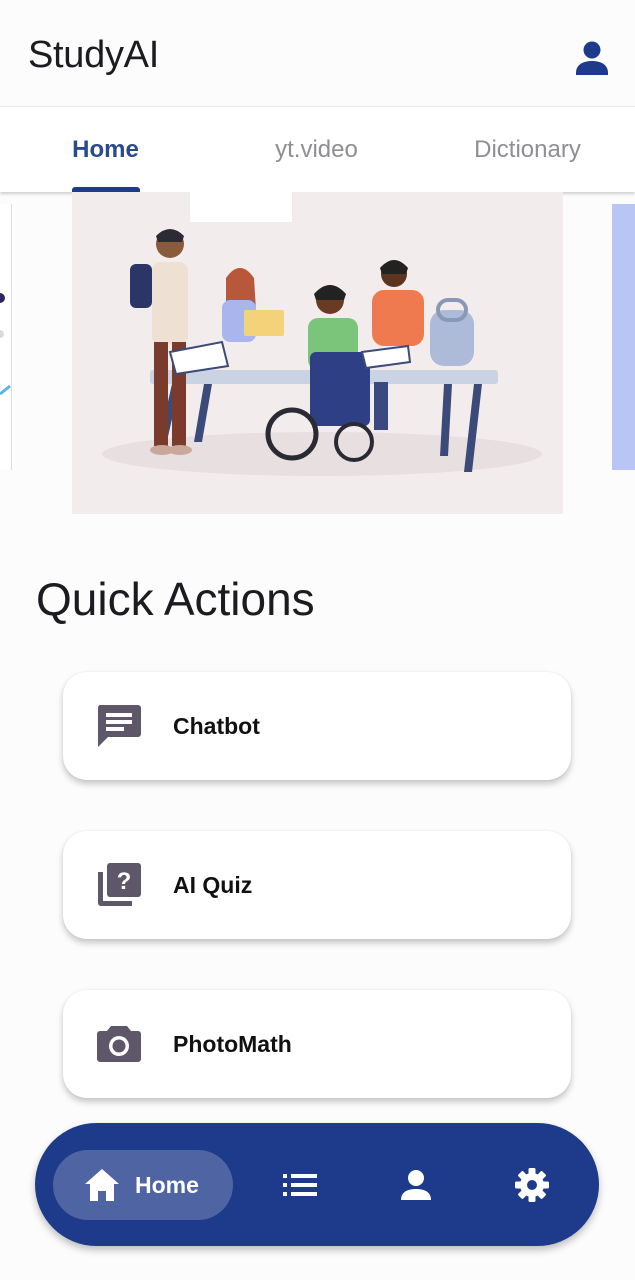  Describe the element at coordinates (623, 337) in the screenshot. I see `carousel-next-slide` at that location.